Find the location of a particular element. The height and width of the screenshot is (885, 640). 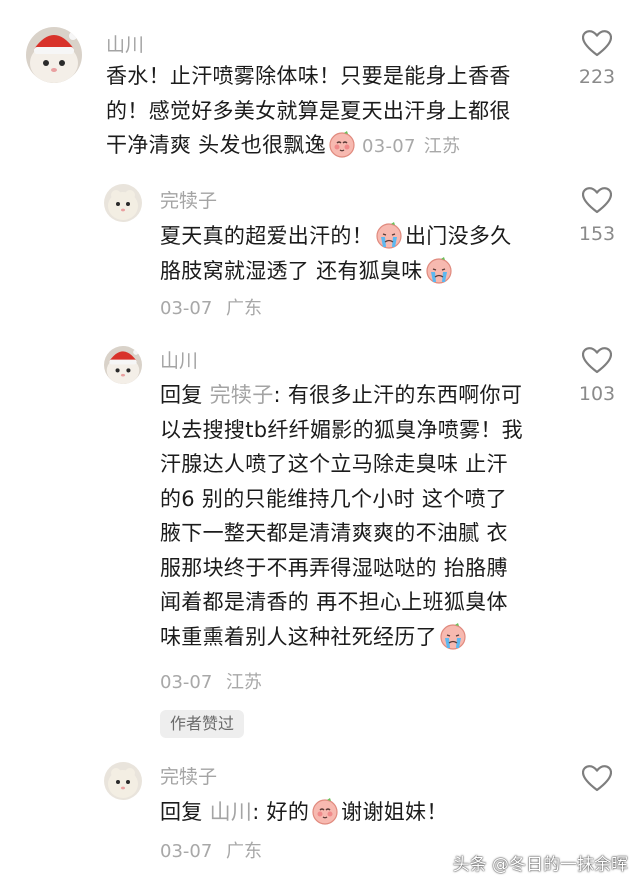

comment-text-line: 服那块终于不再弄得湿哒哒的 抬胳膊 is located at coordinates (334, 567).